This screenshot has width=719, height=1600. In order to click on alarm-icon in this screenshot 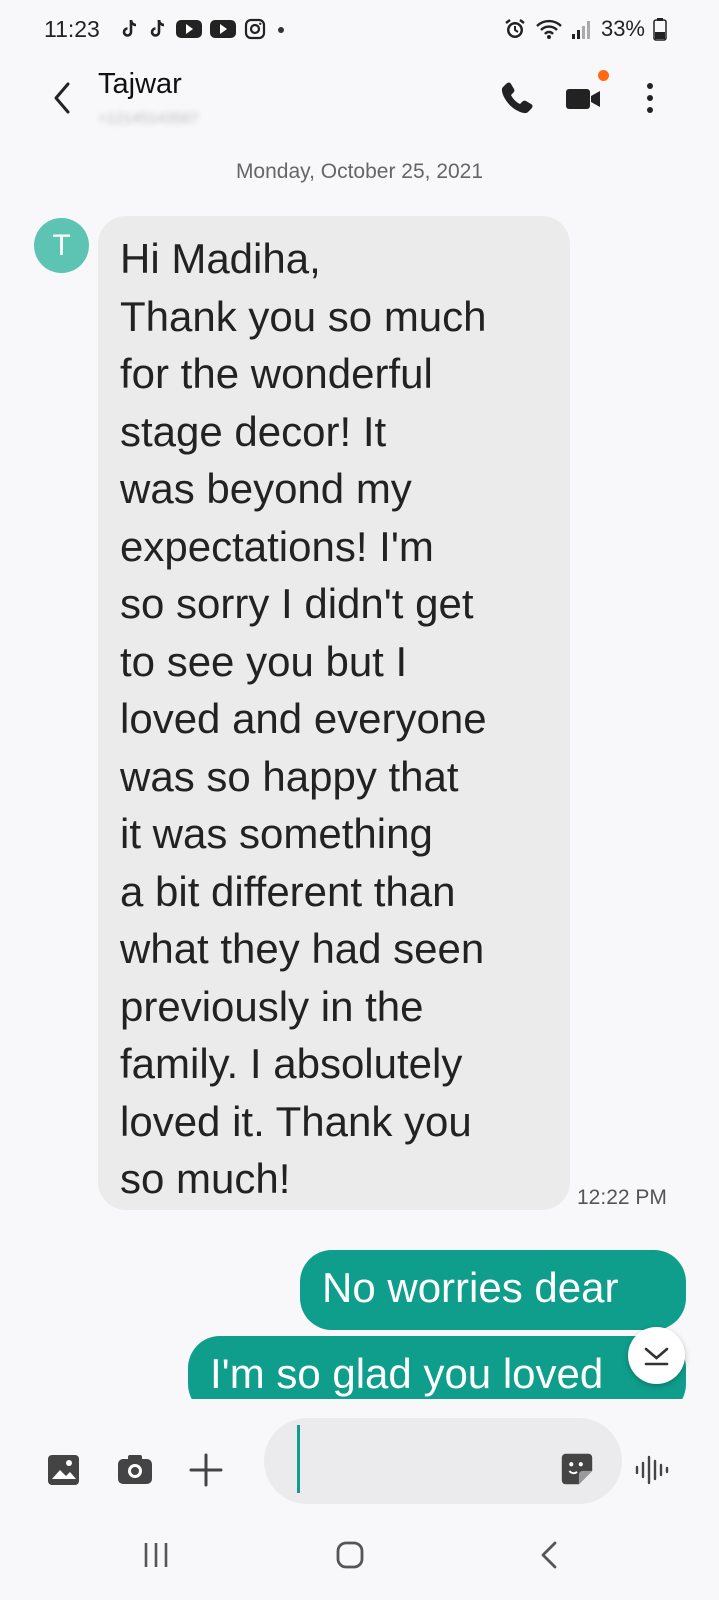, I will do `click(515, 28)`.